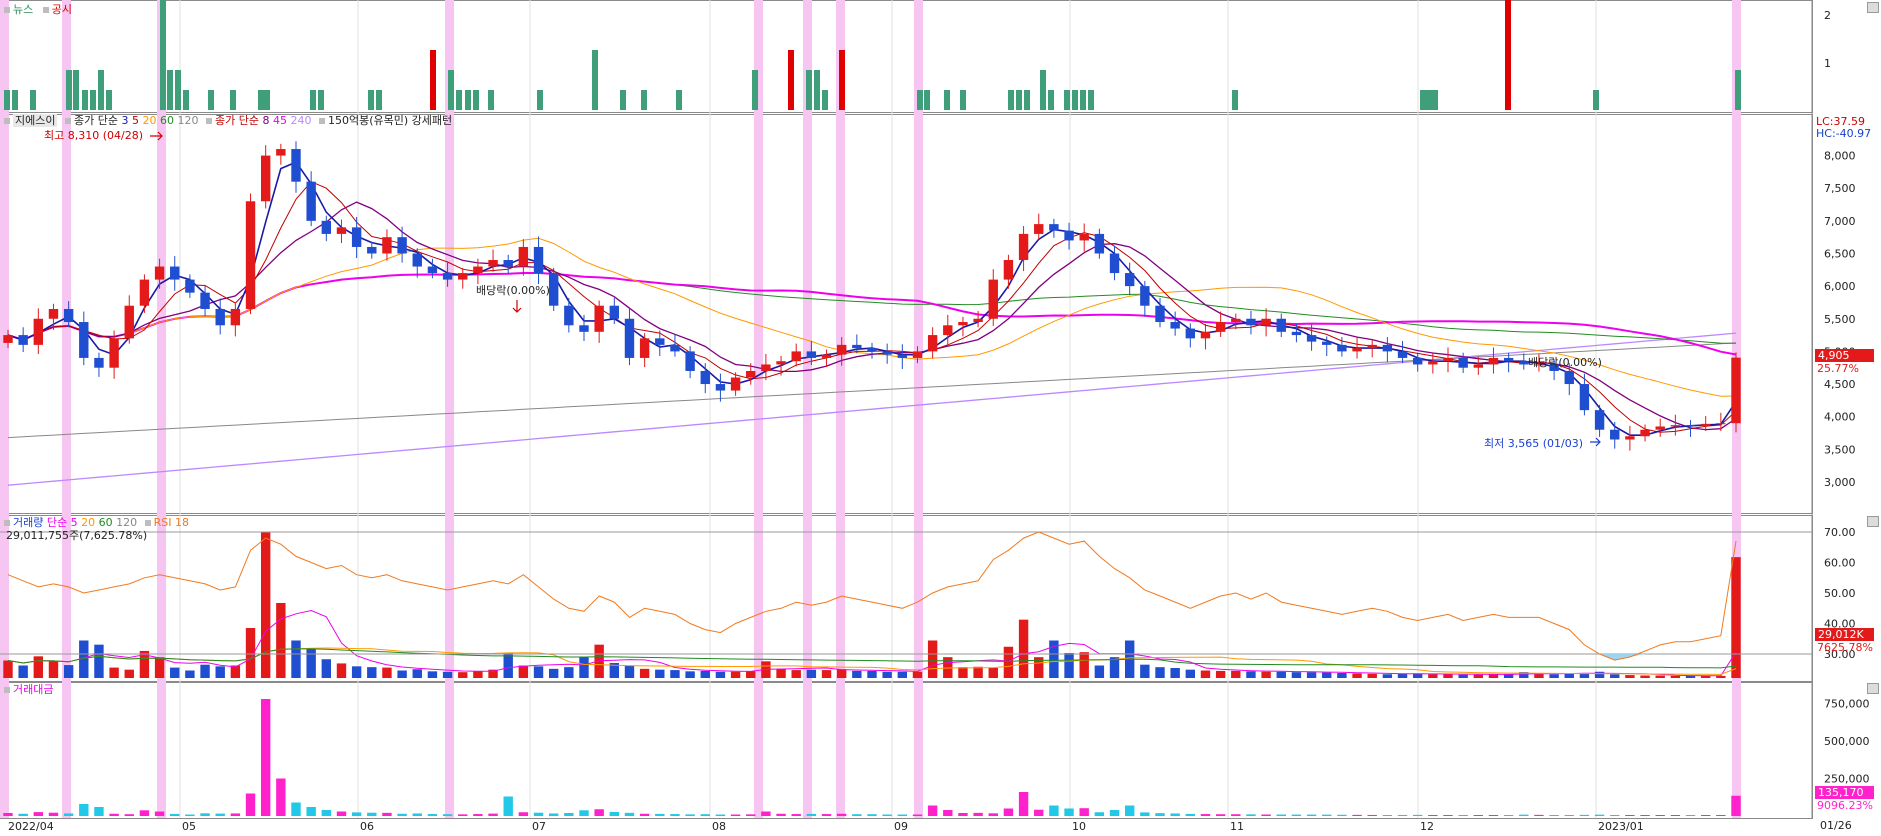 The width and height of the screenshot is (1881, 836). I want to click on rsi-legend-label: RSI 18, so click(171, 522).